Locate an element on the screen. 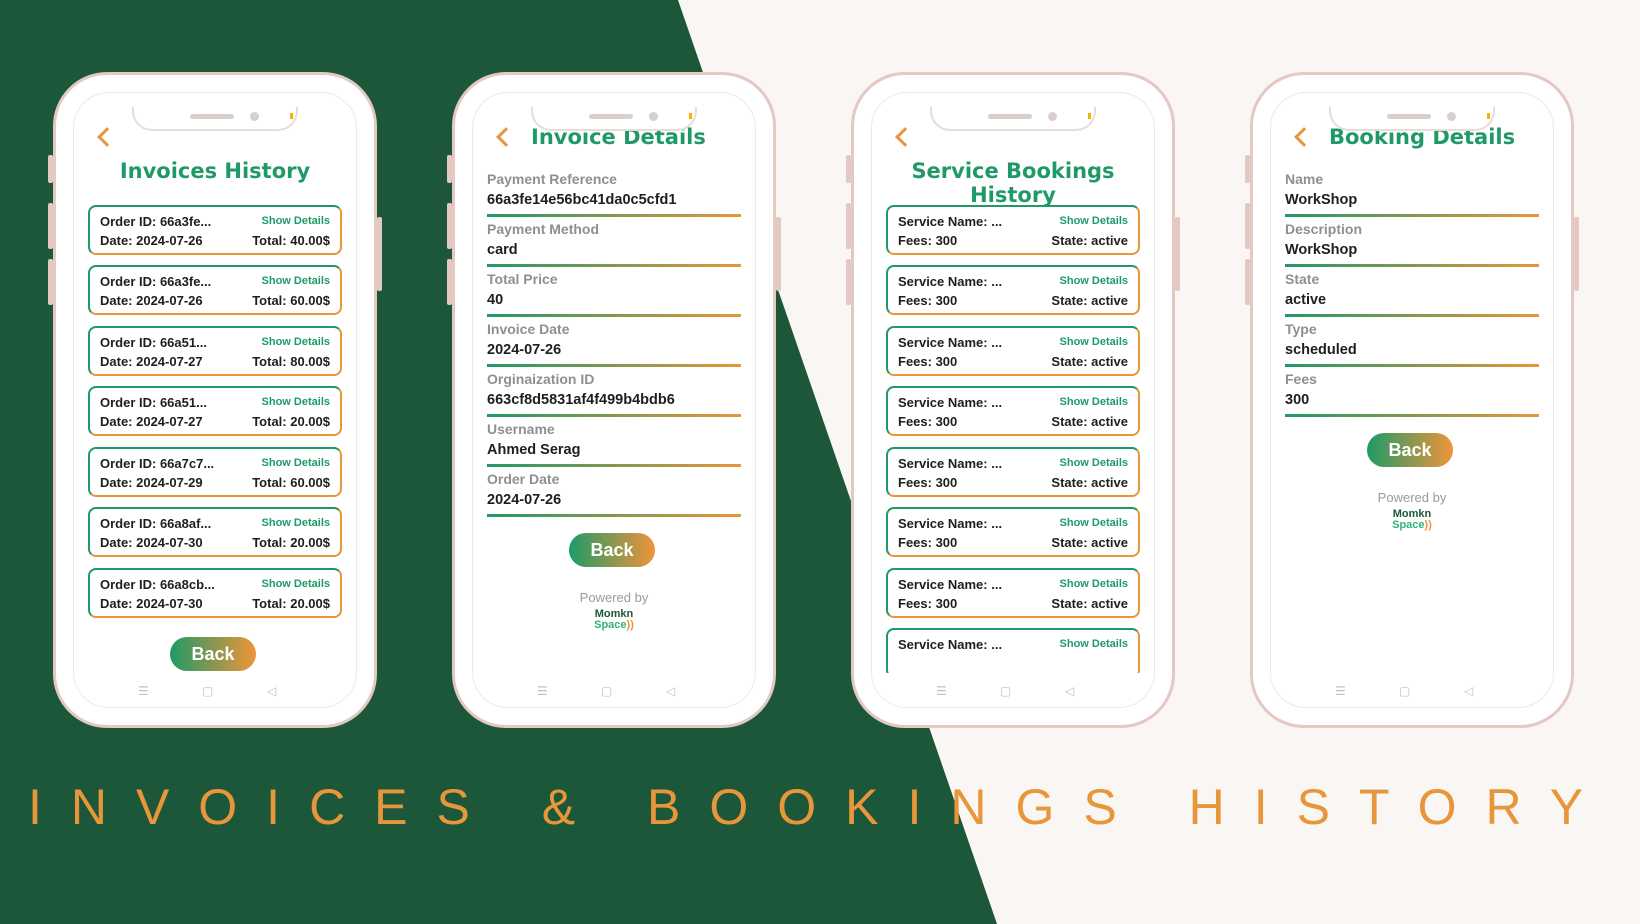 This screenshot has height=924, width=1640. detail-field: Description WorkShop is located at coordinates (1412, 245).